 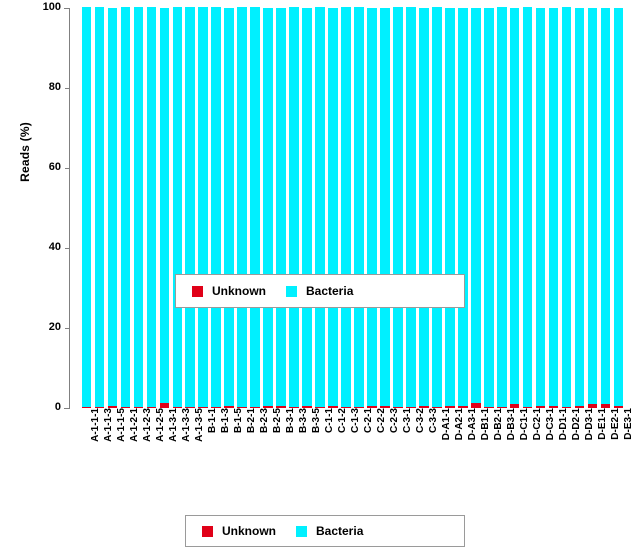 I want to click on legend-bottom: Unknown Bacteria, so click(x=325, y=531).